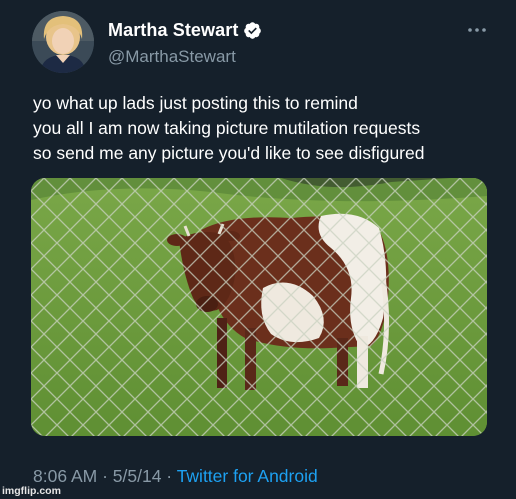  I want to click on tweet-source-link: Twitter for Android, so click(247, 476).